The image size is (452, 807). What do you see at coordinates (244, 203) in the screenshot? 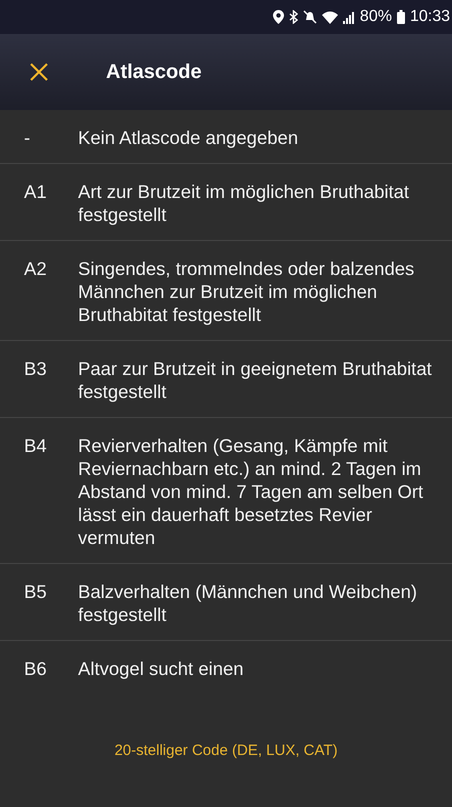
I see `code-description: Art zur Brutzeit im möglichen Bruthabitat festgestellt` at bounding box center [244, 203].